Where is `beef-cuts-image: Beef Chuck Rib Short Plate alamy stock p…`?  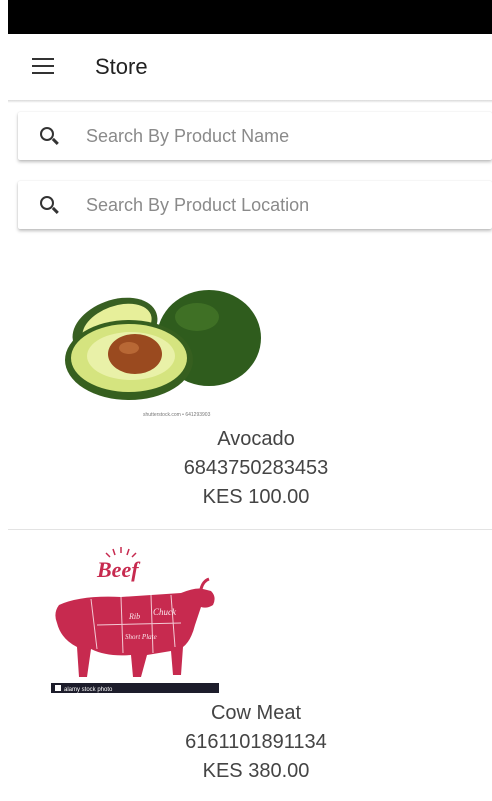 beef-cuts-image: Beef Chuck Rib Short Plate alamy stock p… is located at coordinates (135, 618).